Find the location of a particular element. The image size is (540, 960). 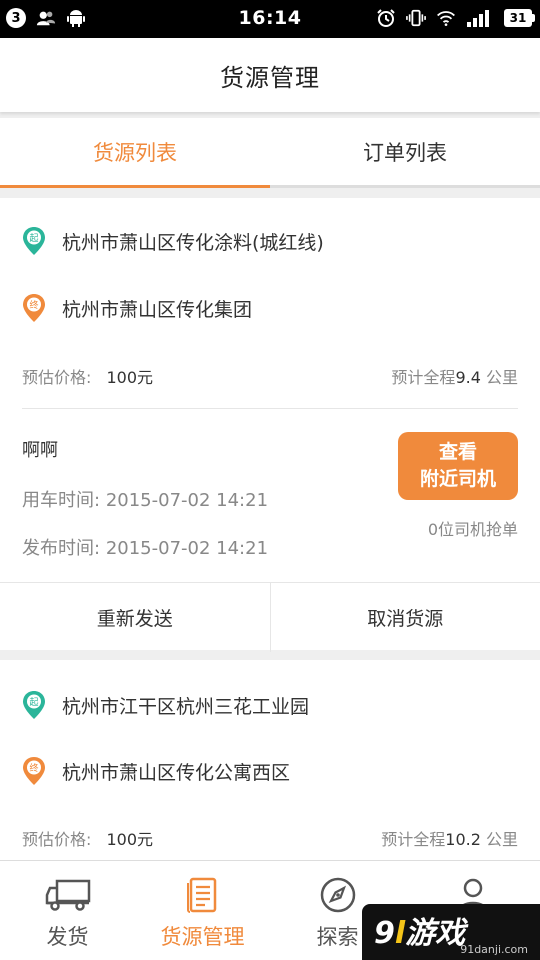

destination-row: 终 杭州市萧山区传化公寓西区 is located at coordinates (156, 771).